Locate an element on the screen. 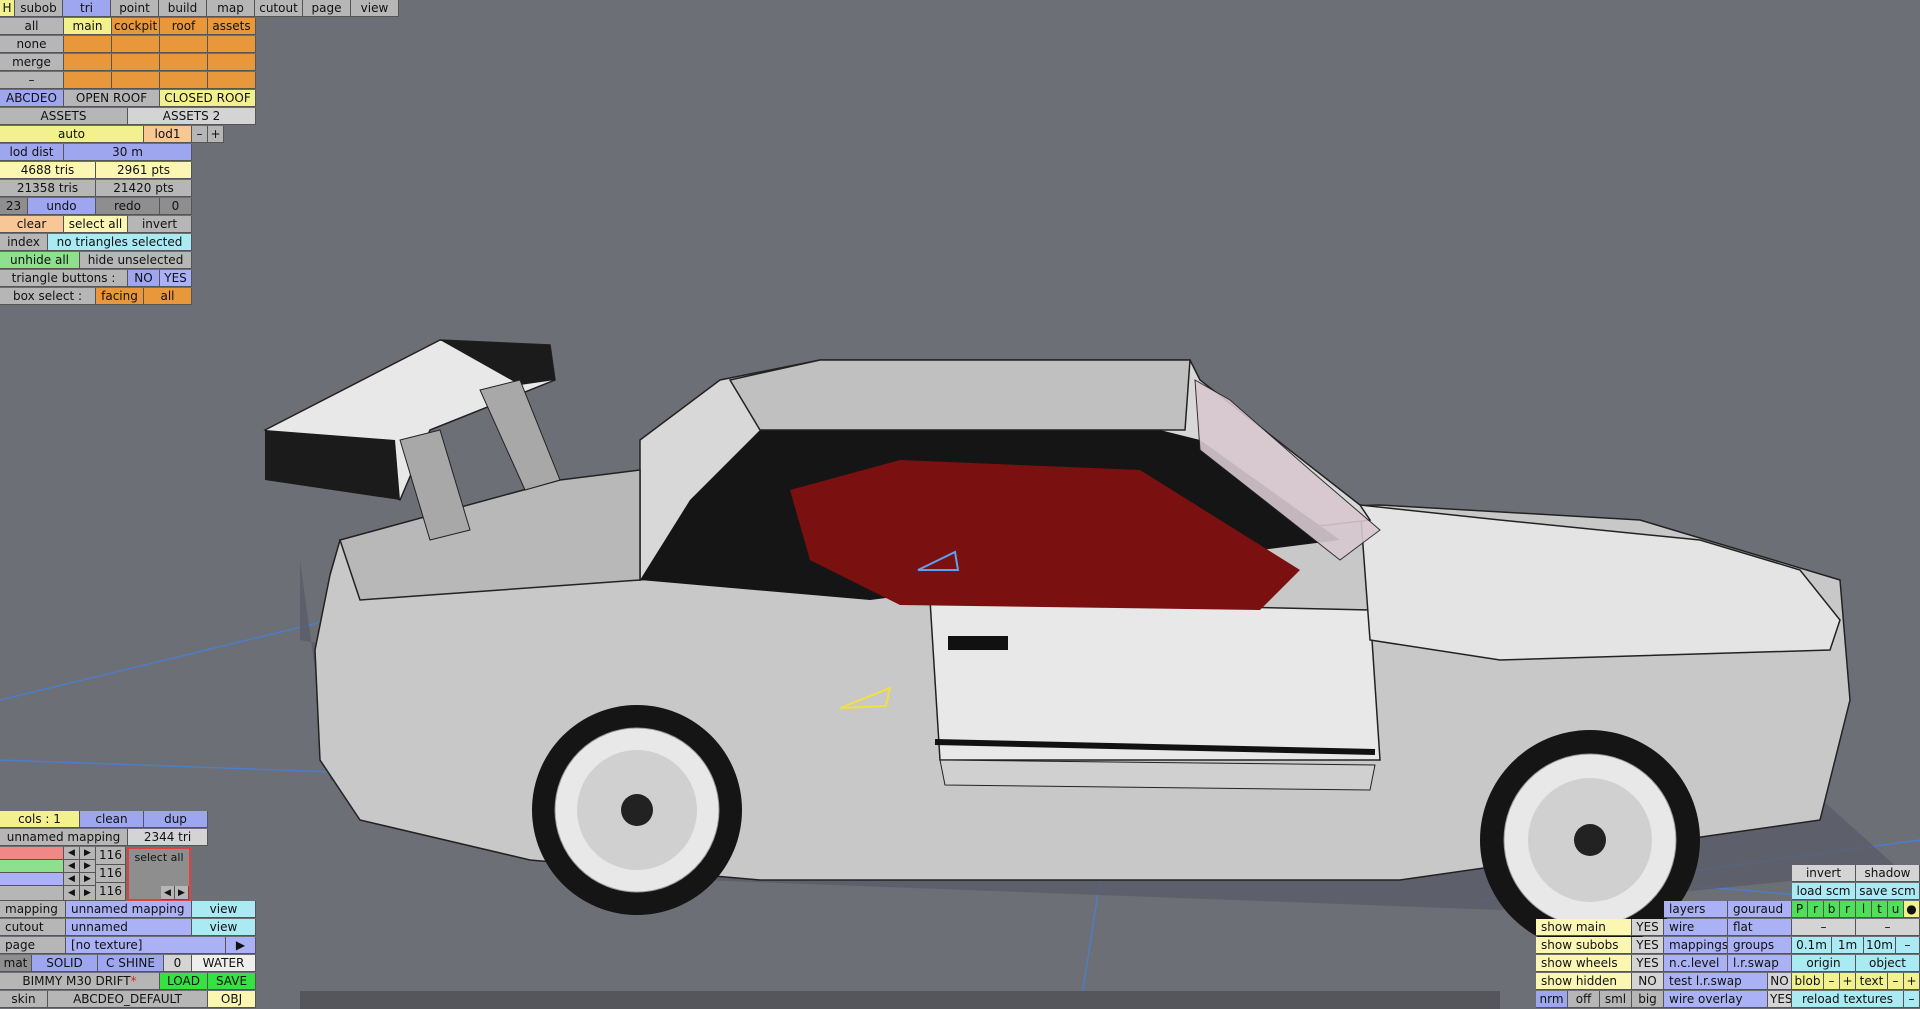 The width and height of the screenshot is (1920, 1009). wire-button: wire is located at coordinates (1696, 927).